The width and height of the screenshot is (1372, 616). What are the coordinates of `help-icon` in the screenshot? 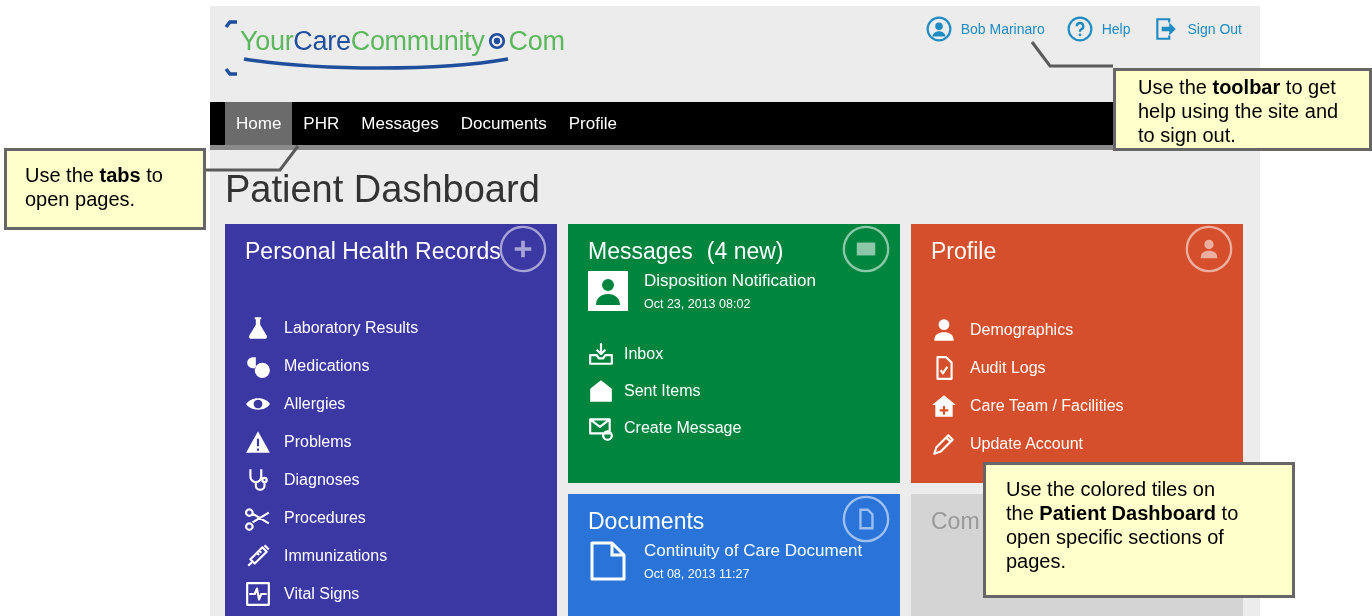 It's located at (1079, 29).